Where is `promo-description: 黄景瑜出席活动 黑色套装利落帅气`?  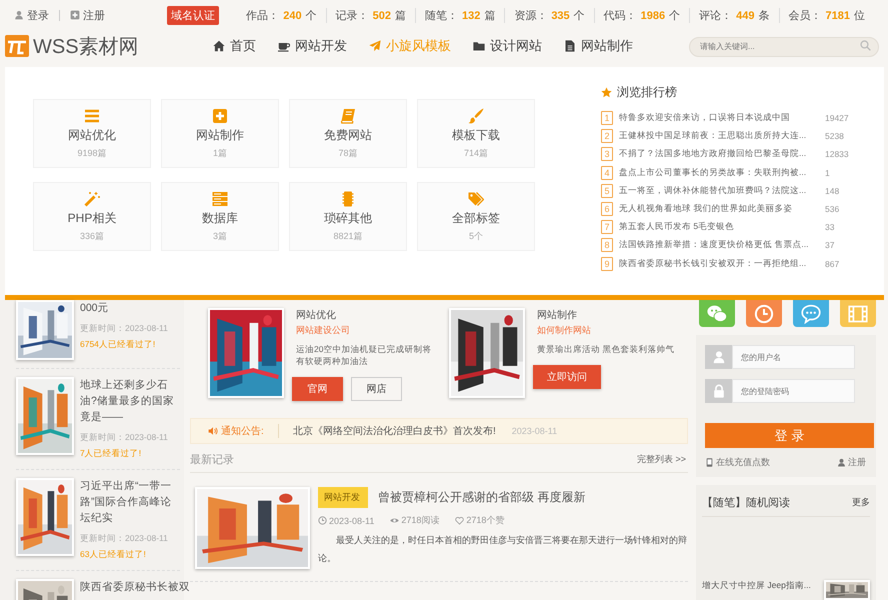 promo-description: 黄景瑜出席活动 黑色套装利落帅气 is located at coordinates (606, 349).